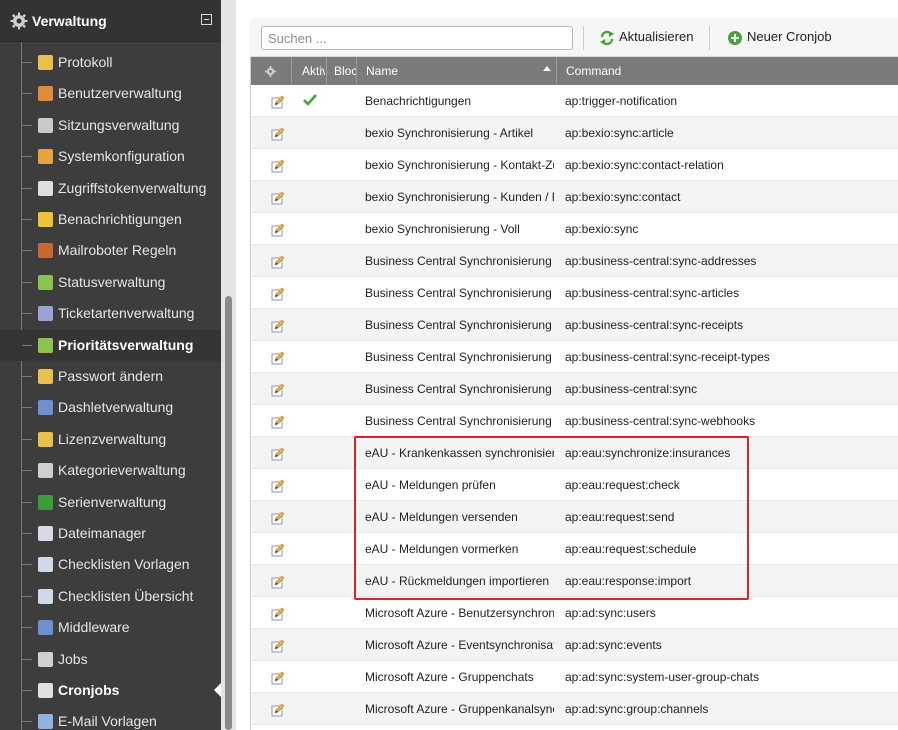 The height and width of the screenshot is (730, 898). I want to click on sidebar-item-label: Checklisten Übersicht, so click(126, 595).